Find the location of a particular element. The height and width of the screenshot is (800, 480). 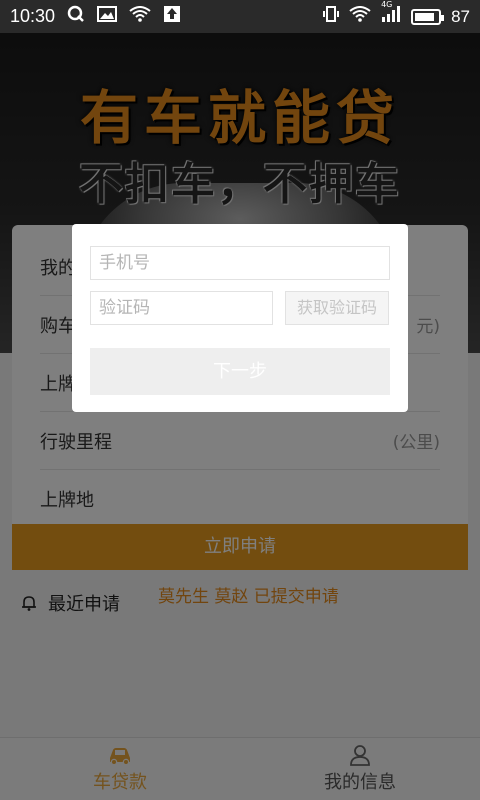

phone-input is located at coordinates (240, 263).